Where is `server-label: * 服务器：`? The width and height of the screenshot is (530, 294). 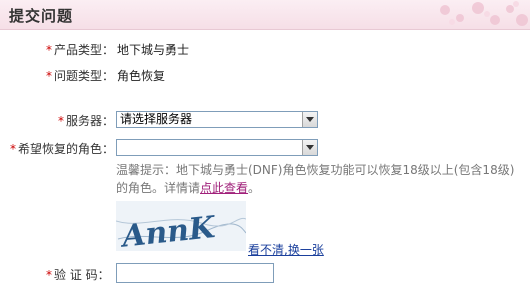 server-label: * 服务器： is located at coordinates (86, 121).